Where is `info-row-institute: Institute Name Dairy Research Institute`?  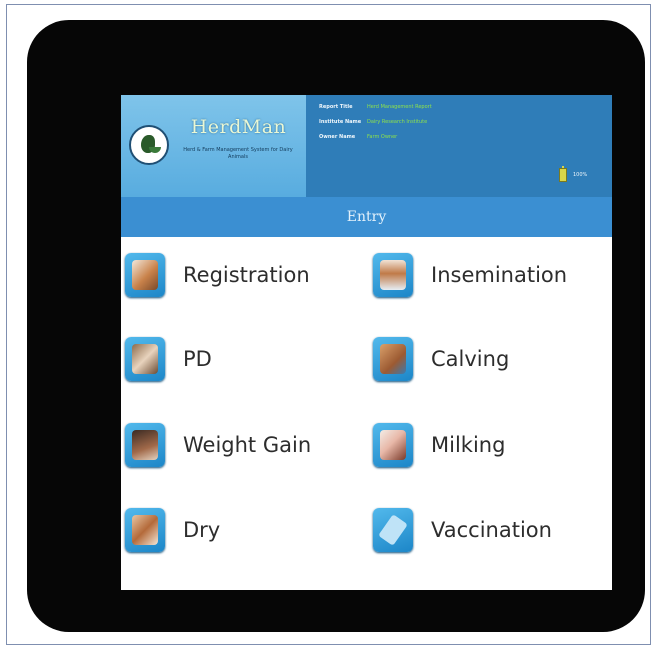 info-row-institute: Institute Name Dairy Research Institute is located at coordinates (414, 121).